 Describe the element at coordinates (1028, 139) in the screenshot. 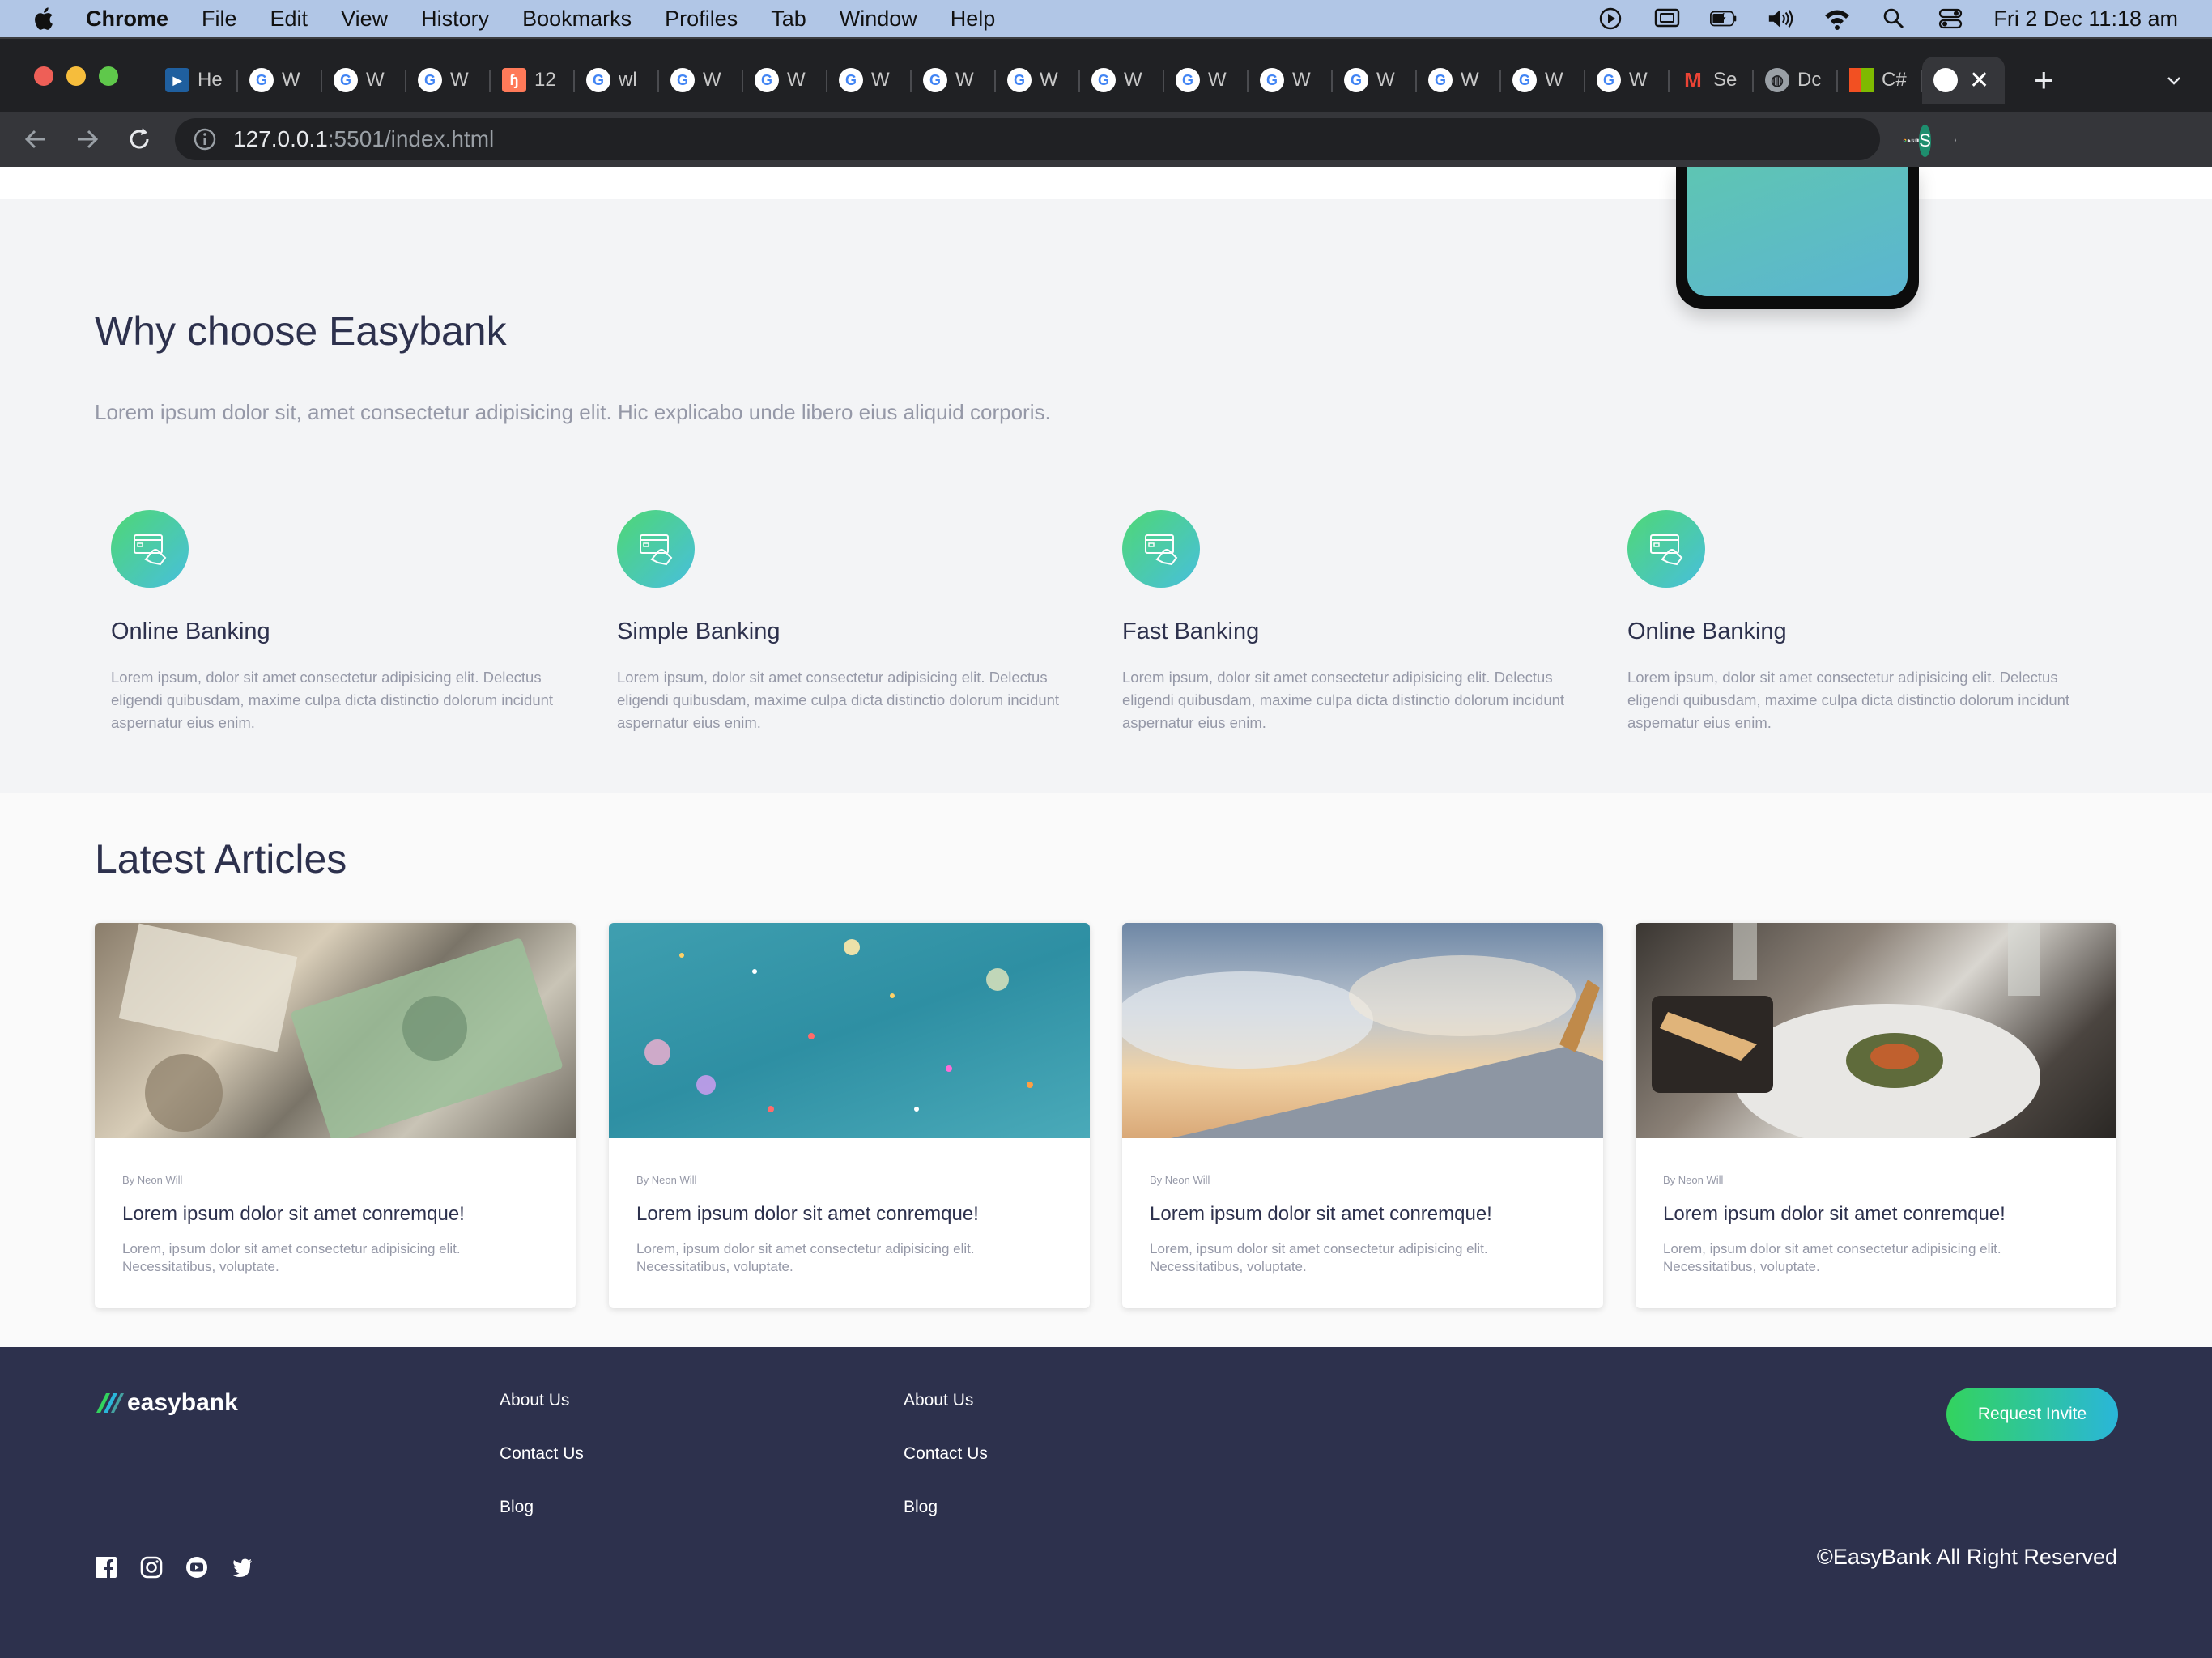

I see `address-bar: 127.0.0.1:5501/index.html` at that location.